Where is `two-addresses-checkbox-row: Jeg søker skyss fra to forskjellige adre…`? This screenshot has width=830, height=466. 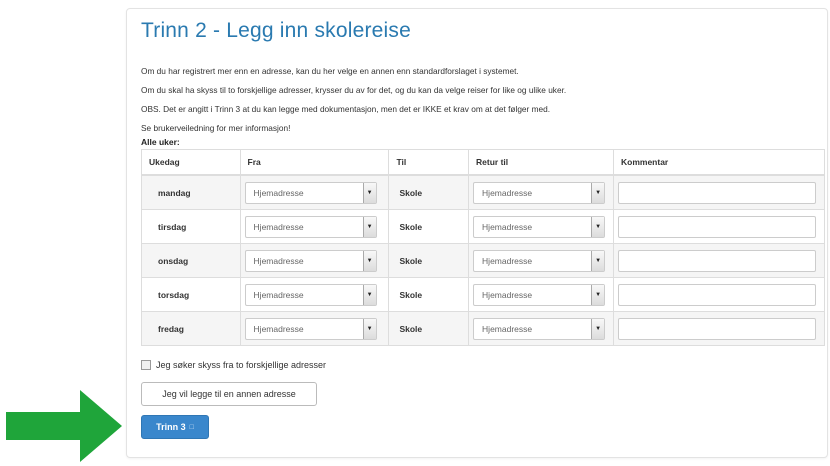 two-addresses-checkbox-row: Jeg søker skyss fra to forskjellige adre… is located at coordinates (233, 365).